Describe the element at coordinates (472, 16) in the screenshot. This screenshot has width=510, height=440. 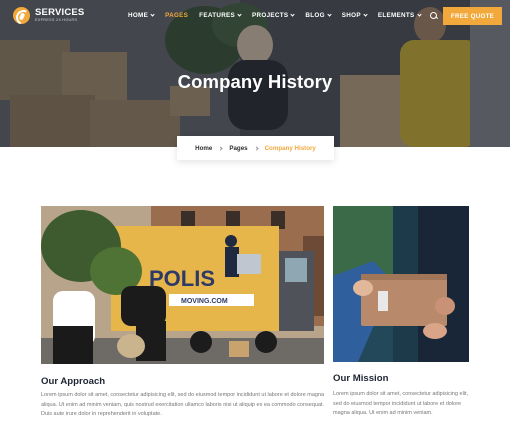
I see `free-quote-button: FREE QUOTE` at that location.